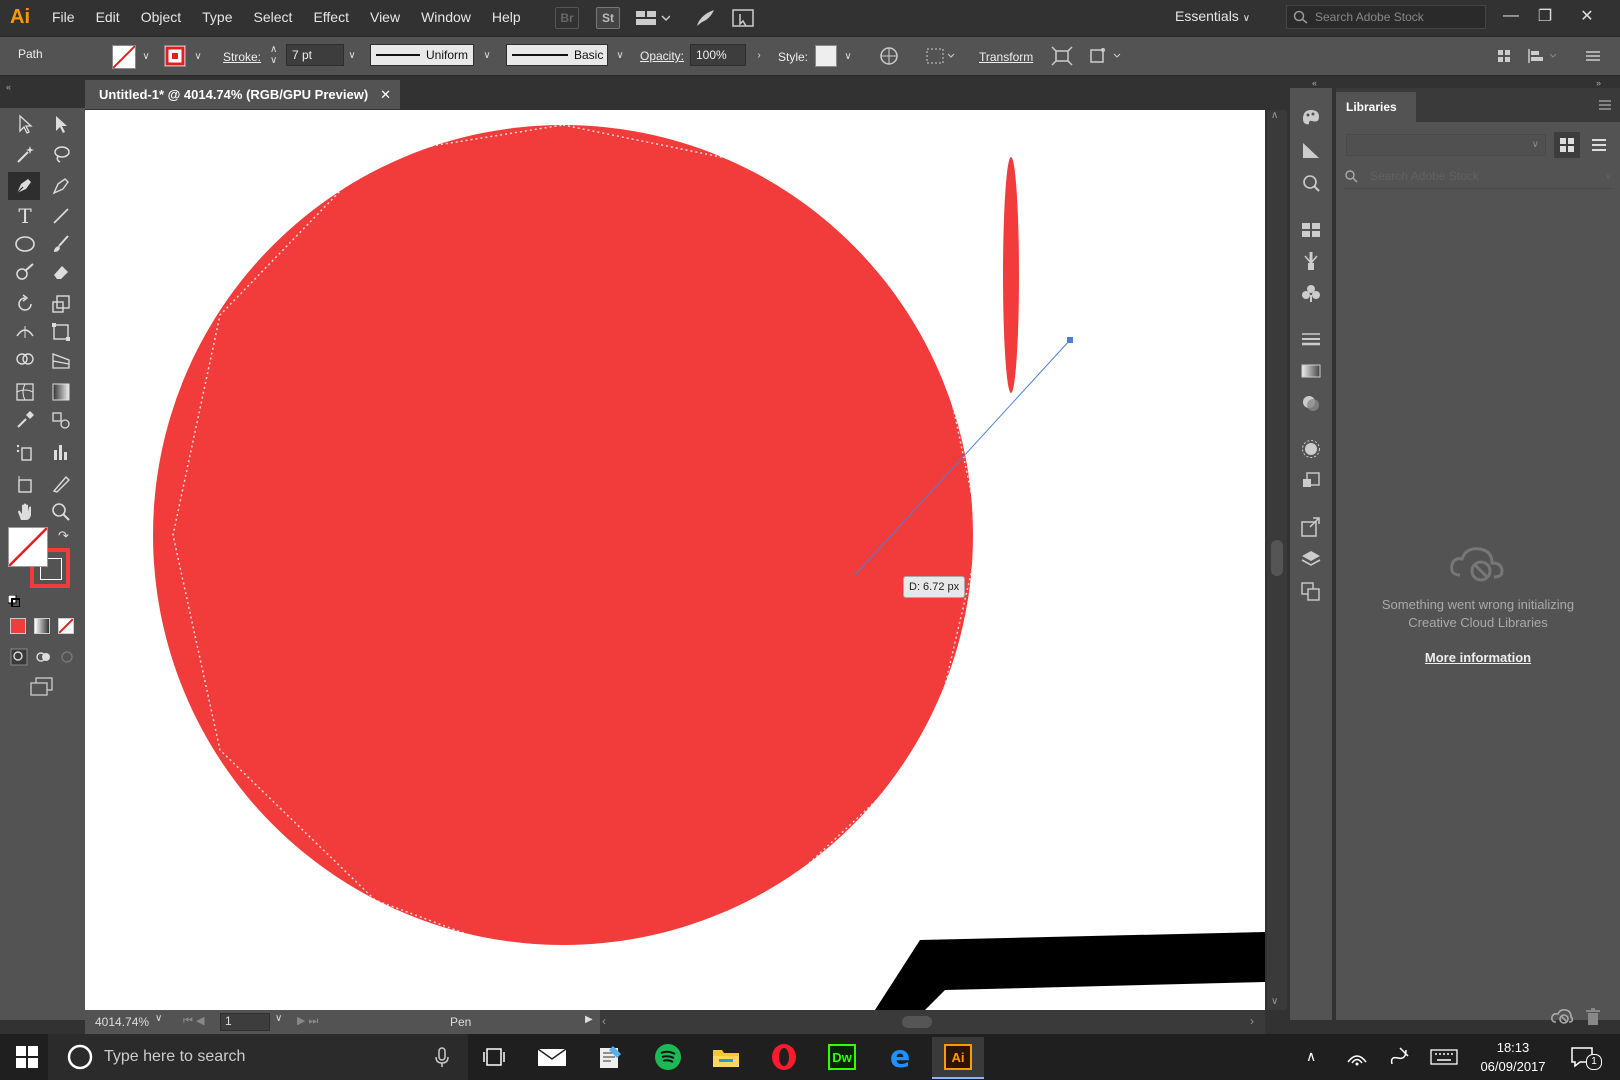 This screenshot has width=1620, height=1080. Describe the element at coordinates (1598, 83) in the screenshot. I see `collapse-panel-icon: »` at that location.